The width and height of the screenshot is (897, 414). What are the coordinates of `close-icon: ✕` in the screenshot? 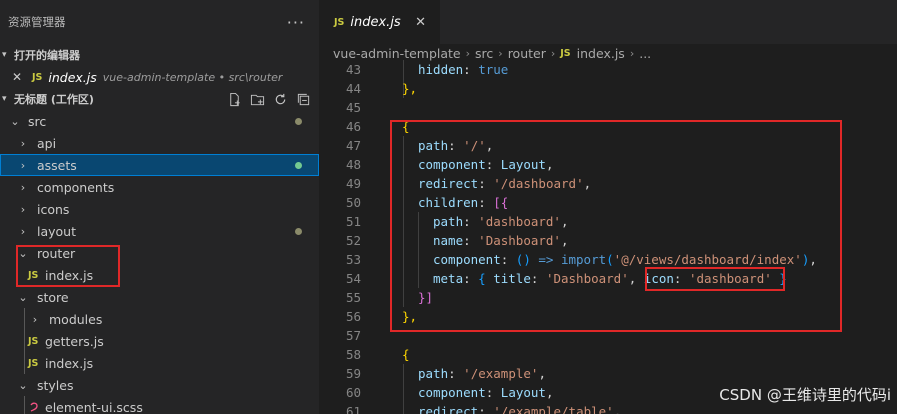 It's located at (19, 77).